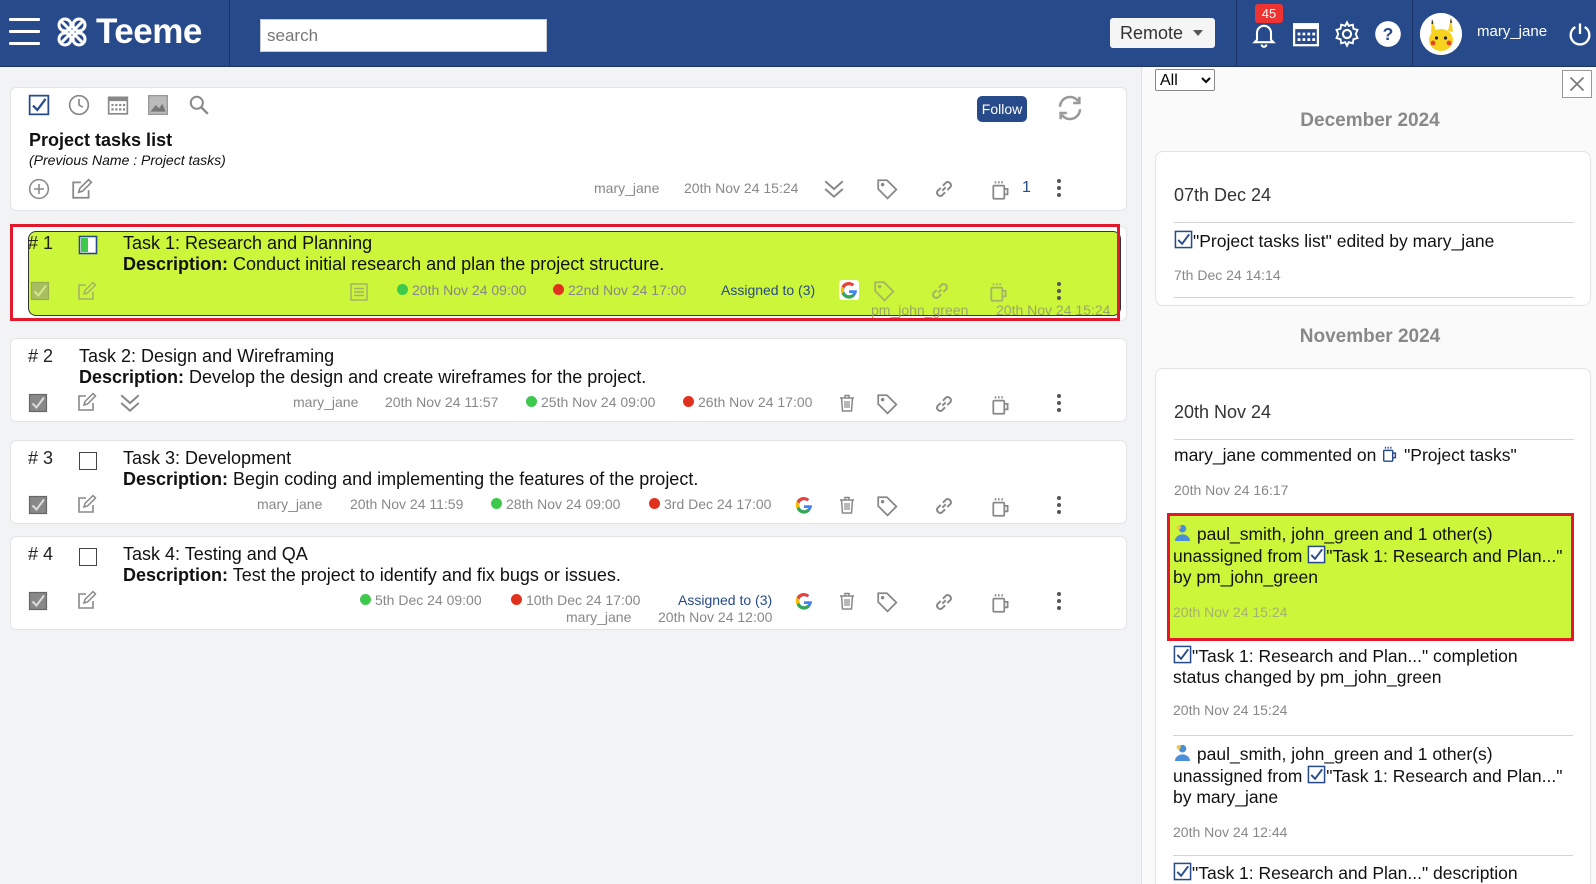 The image size is (1596, 884). Describe the element at coordinates (88, 245) in the screenshot. I see `partial-complete-icon` at that location.